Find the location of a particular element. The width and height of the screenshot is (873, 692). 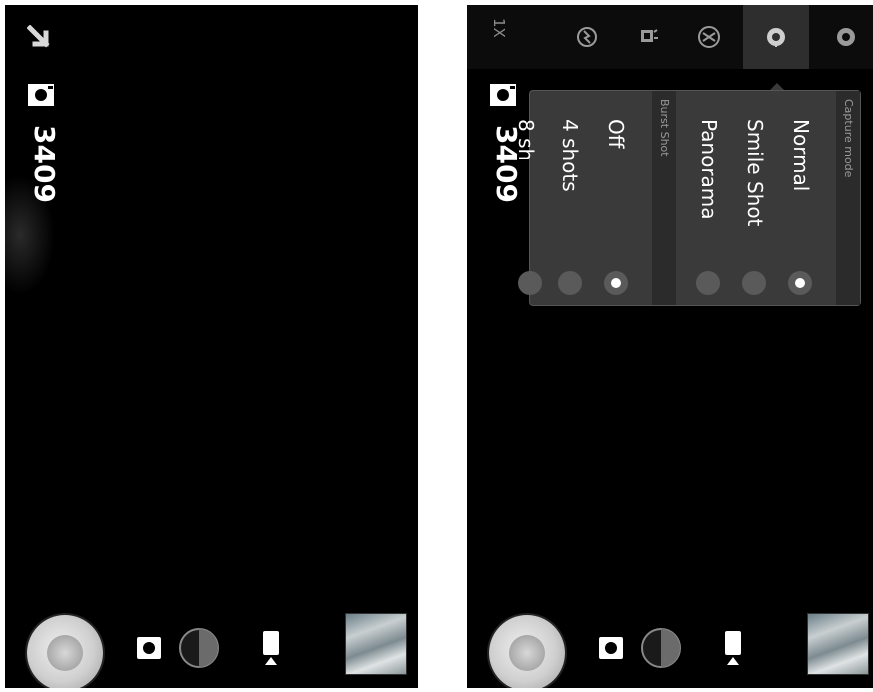

flash-button is located at coordinates (587, 37).